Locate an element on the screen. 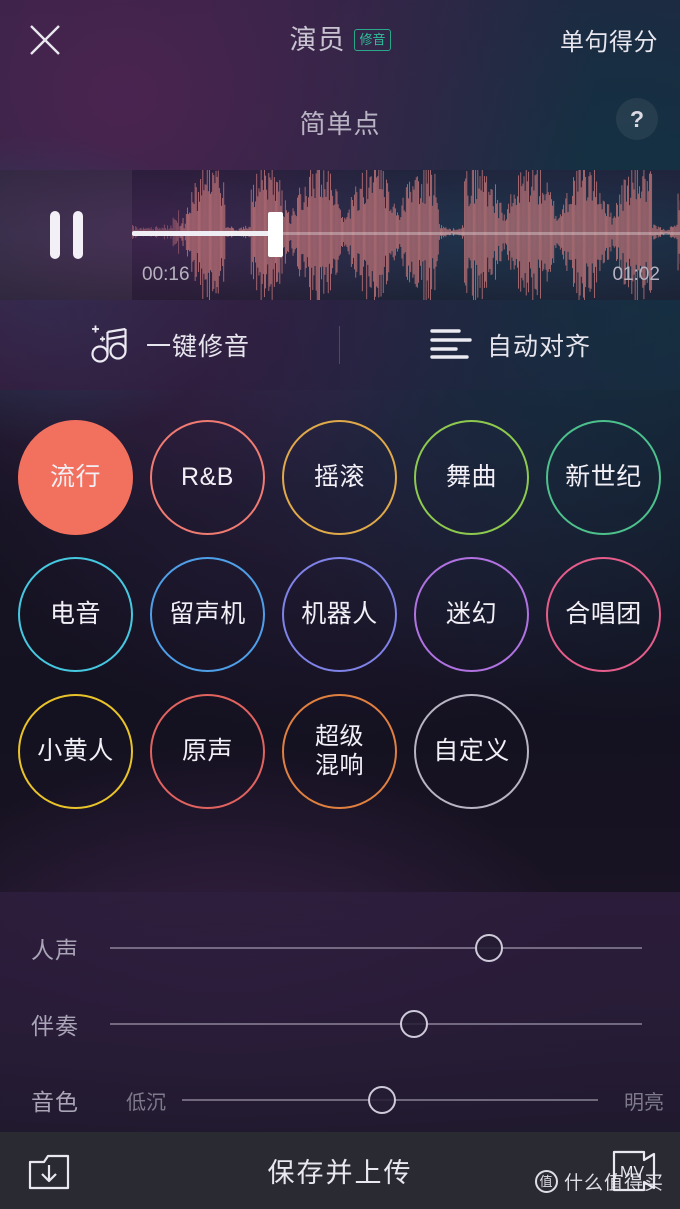 The width and height of the screenshot is (680, 1209). top-bar: 演员 修音 单句得分 is located at coordinates (340, 39).